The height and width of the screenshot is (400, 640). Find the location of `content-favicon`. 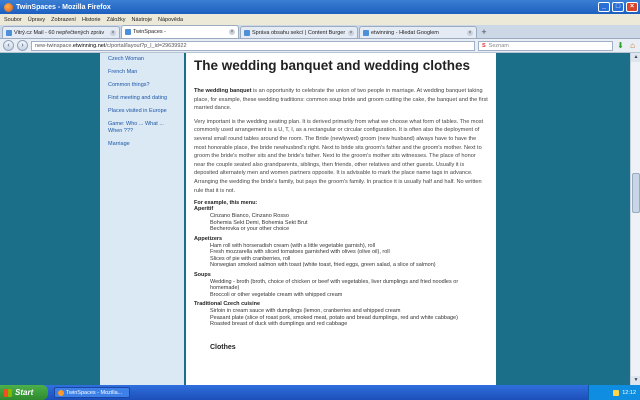

content-favicon is located at coordinates (247, 32).